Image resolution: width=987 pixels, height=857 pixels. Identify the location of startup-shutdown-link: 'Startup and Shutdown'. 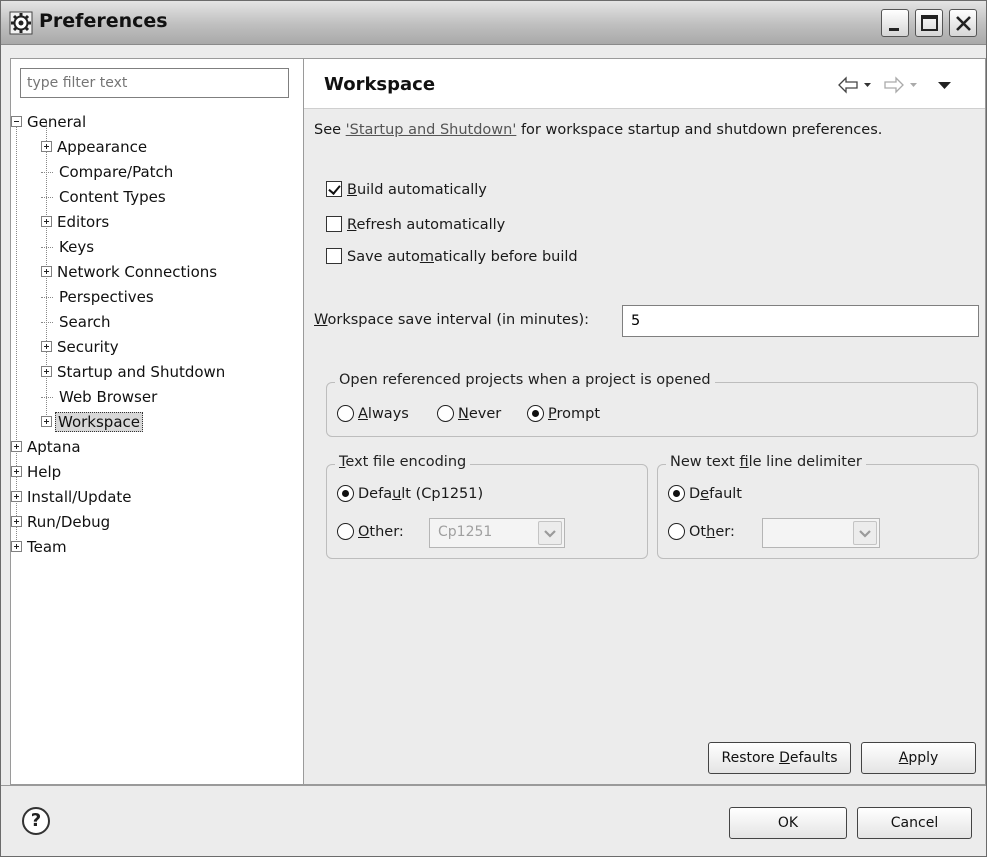
(431, 130).